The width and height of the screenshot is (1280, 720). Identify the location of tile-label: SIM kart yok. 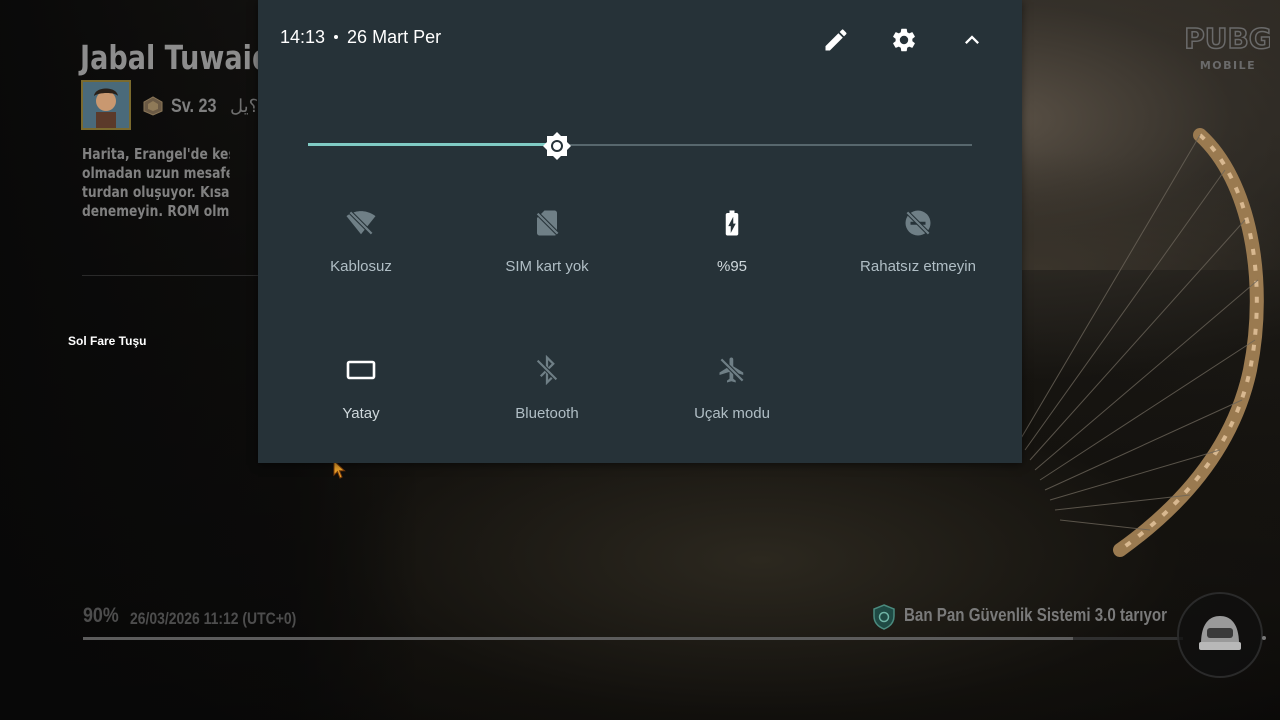
(547, 266).